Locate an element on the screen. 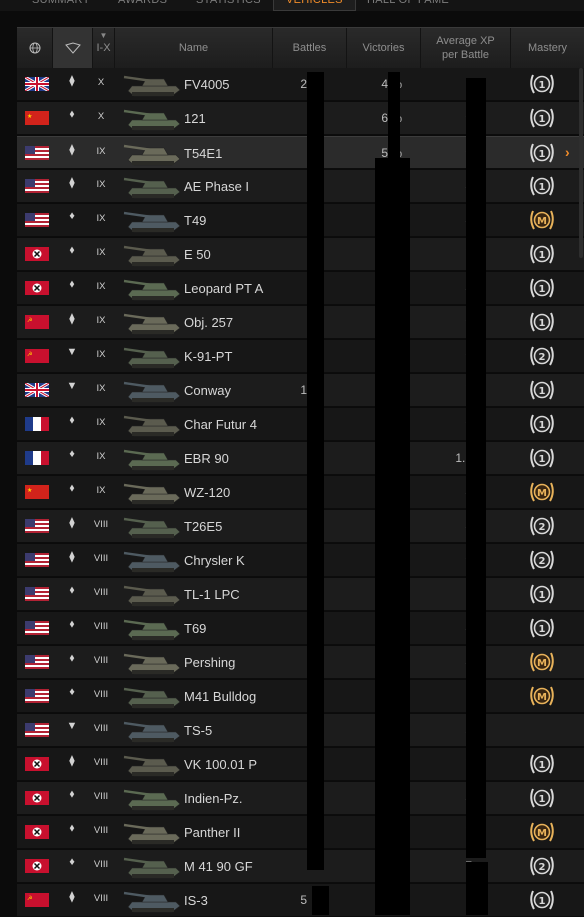 The height and width of the screenshot is (917, 584). vehicle-row: ⧫XFV400524 %1 is located at coordinates (300, 84).